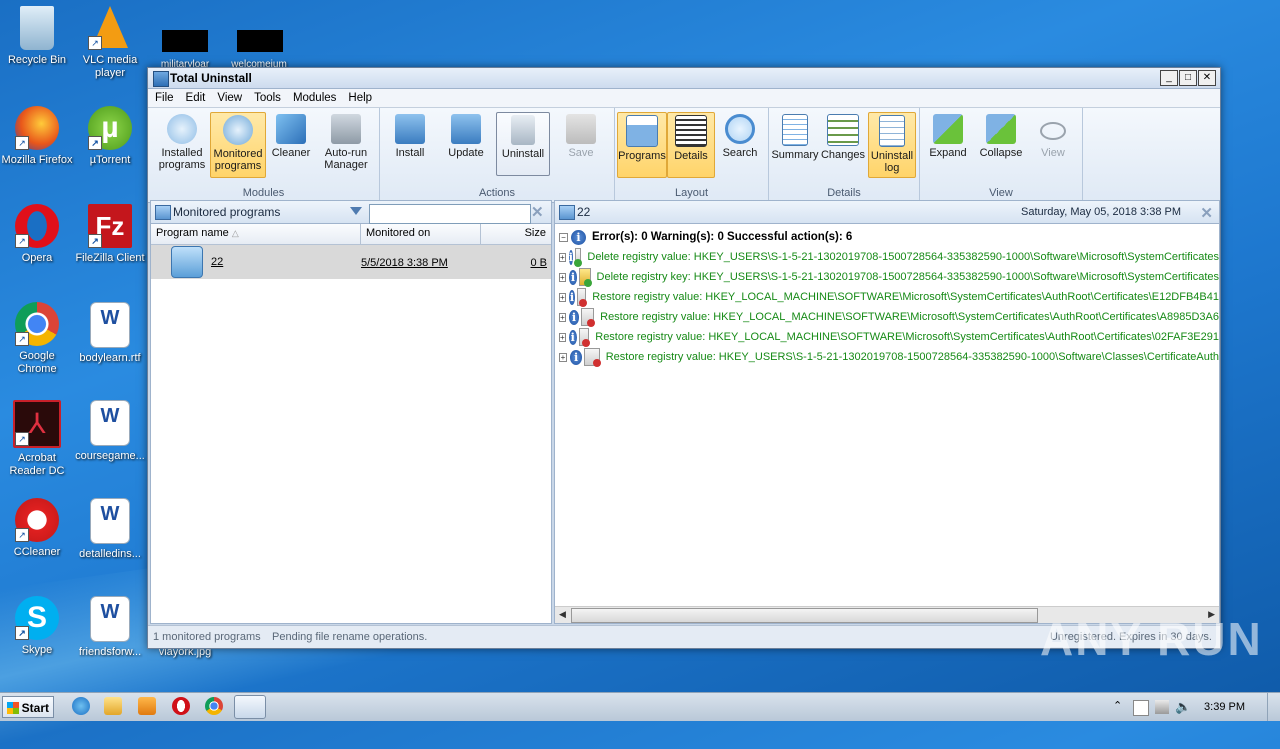  Describe the element at coordinates (81, 706) in the screenshot. I see `internet-explorer-icon` at that location.